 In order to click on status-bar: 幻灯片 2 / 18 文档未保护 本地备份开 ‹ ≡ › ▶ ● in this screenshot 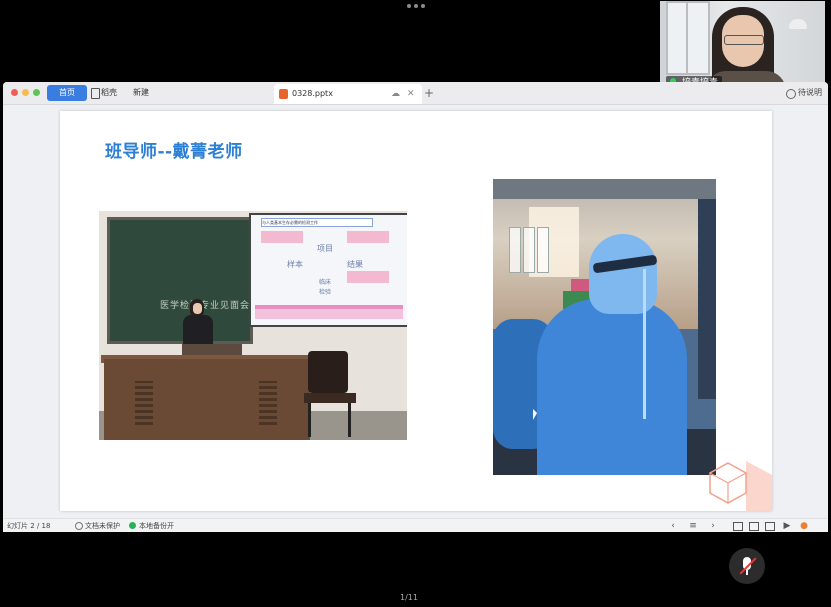, I will do `click(415, 525)`.